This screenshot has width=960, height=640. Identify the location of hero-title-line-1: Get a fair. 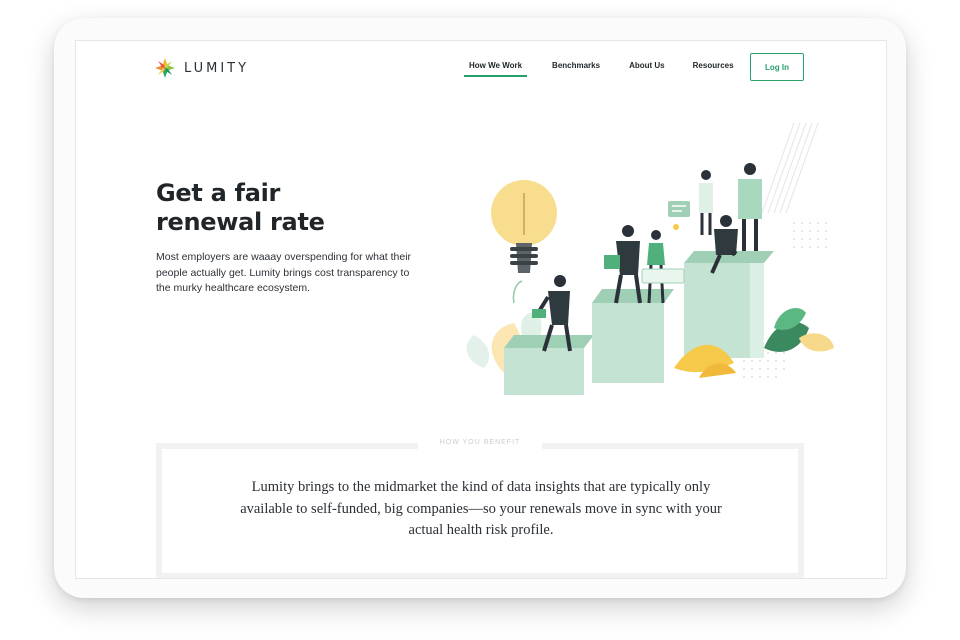
(218, 193).